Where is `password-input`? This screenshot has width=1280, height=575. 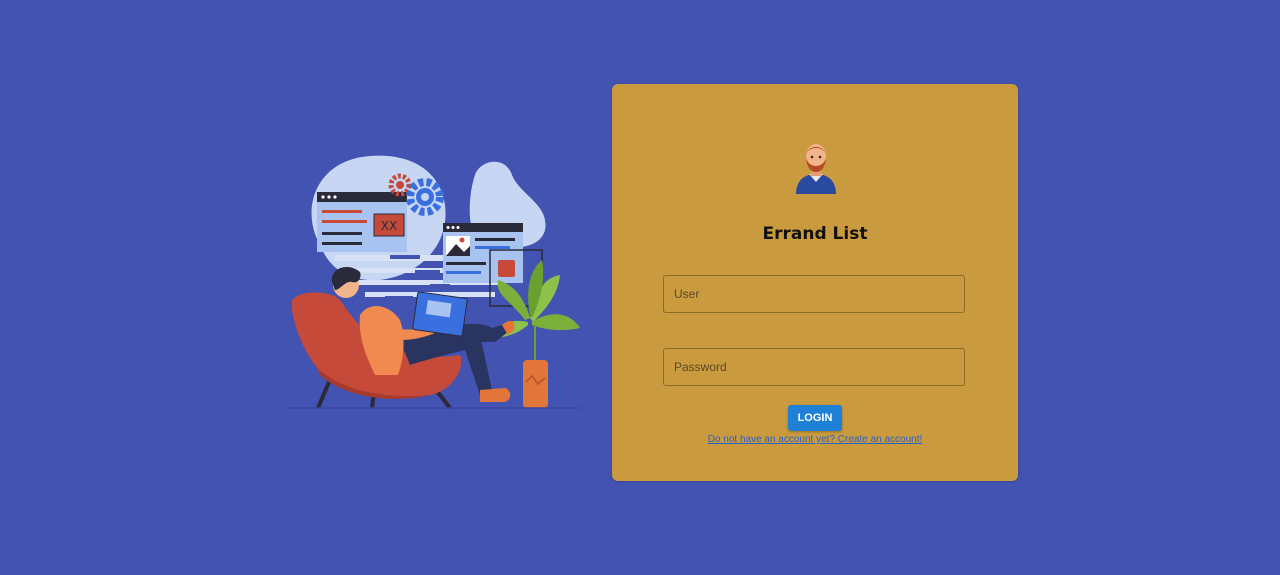
password-input is located at coordinates (814, 367).